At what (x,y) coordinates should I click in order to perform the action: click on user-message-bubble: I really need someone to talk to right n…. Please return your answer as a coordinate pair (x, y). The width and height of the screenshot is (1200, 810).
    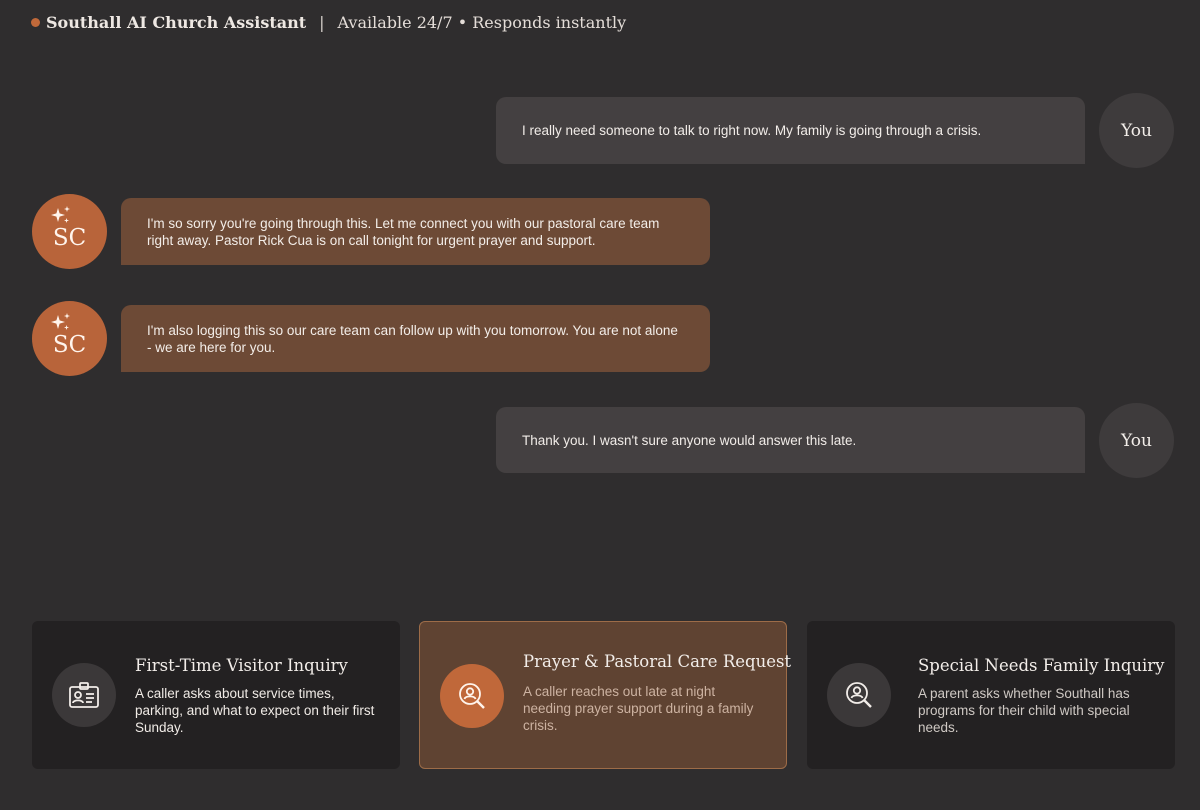
    Looking at the image, I should click on (790, 130).